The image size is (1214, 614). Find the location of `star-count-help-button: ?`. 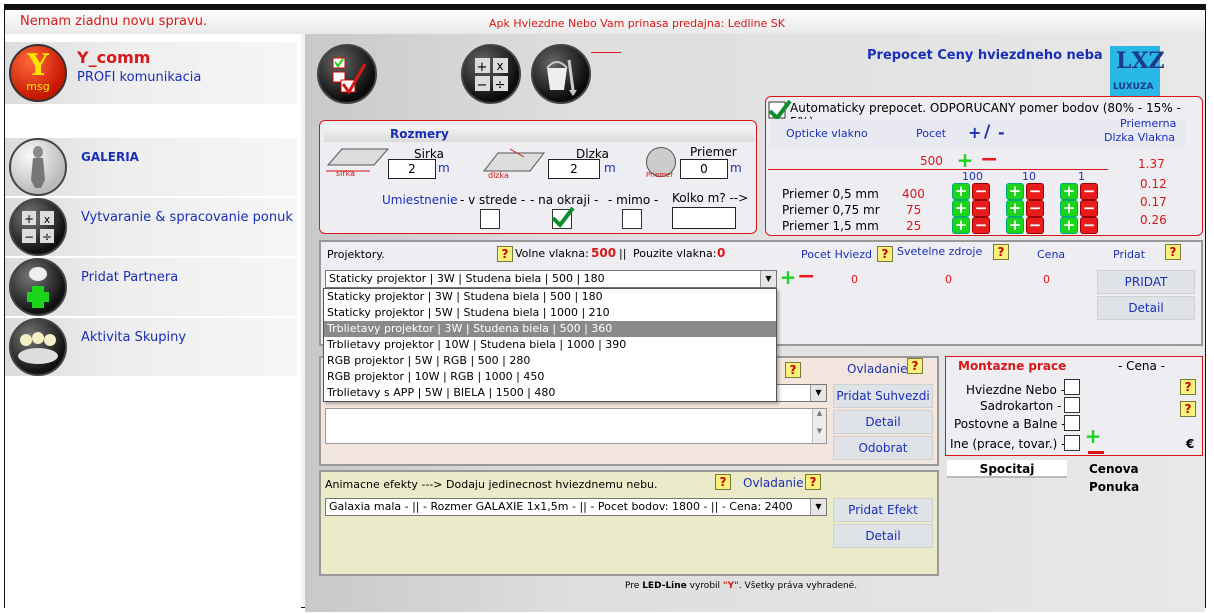

star-count-help-button: ? is located at coordinates (885, 254).